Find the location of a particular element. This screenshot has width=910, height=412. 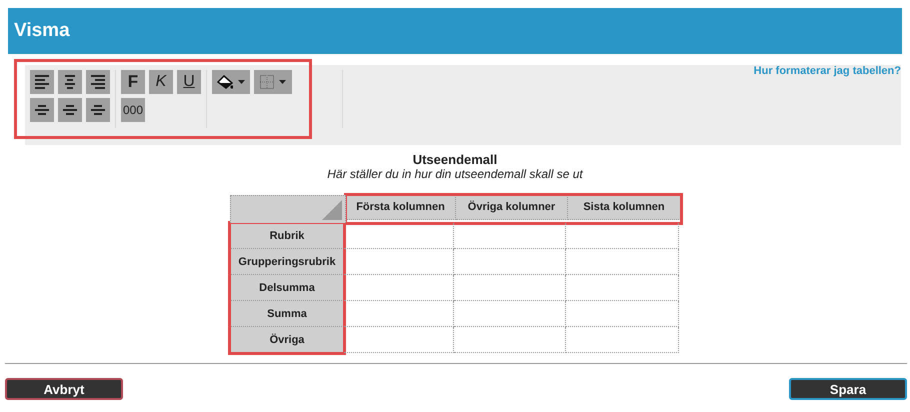

column-header: Övriga kolumner is located at coordinates (512, 207).